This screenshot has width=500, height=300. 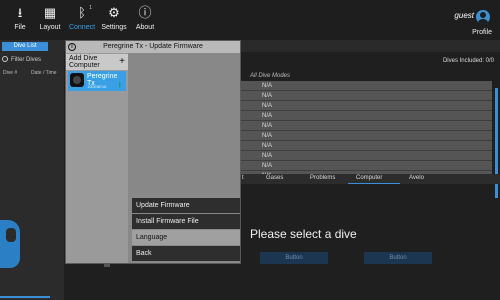 I want to click on profile-name: guest, so click(x=464, y=15).